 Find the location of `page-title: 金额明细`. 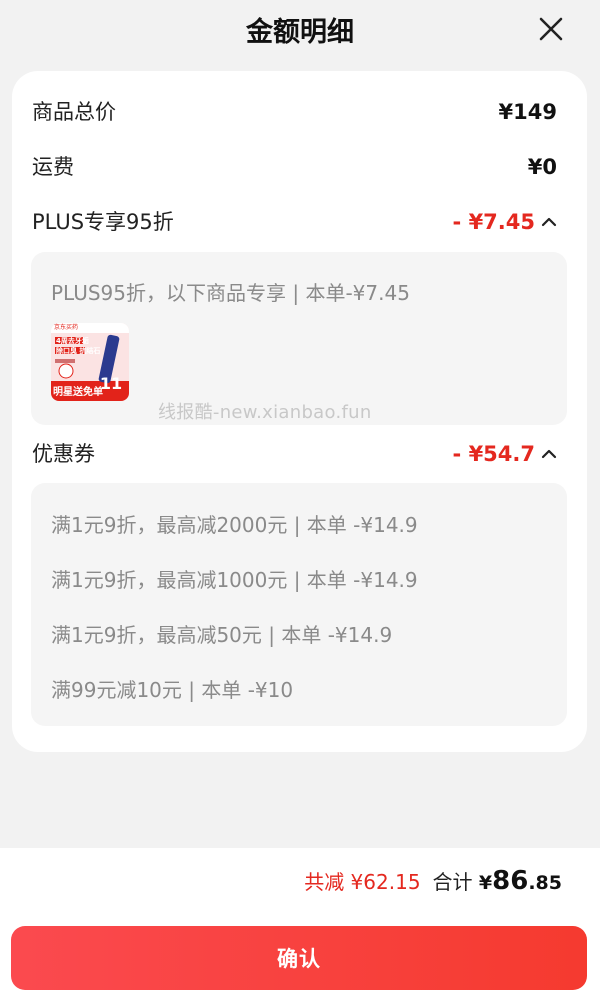

page-title: 金额明细 is located at coordinates (300, 32).